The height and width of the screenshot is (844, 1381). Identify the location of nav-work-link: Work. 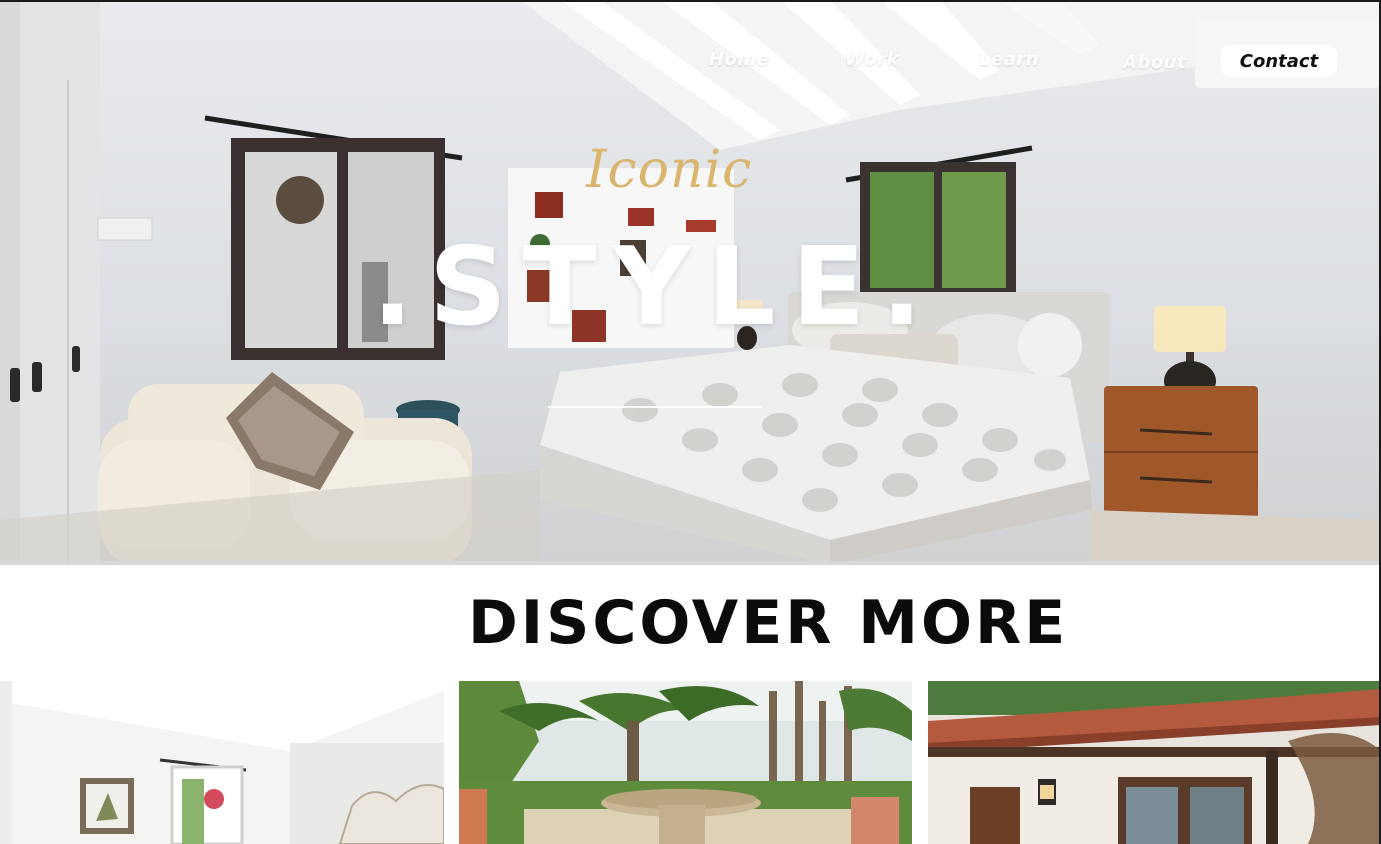
(872, 59).